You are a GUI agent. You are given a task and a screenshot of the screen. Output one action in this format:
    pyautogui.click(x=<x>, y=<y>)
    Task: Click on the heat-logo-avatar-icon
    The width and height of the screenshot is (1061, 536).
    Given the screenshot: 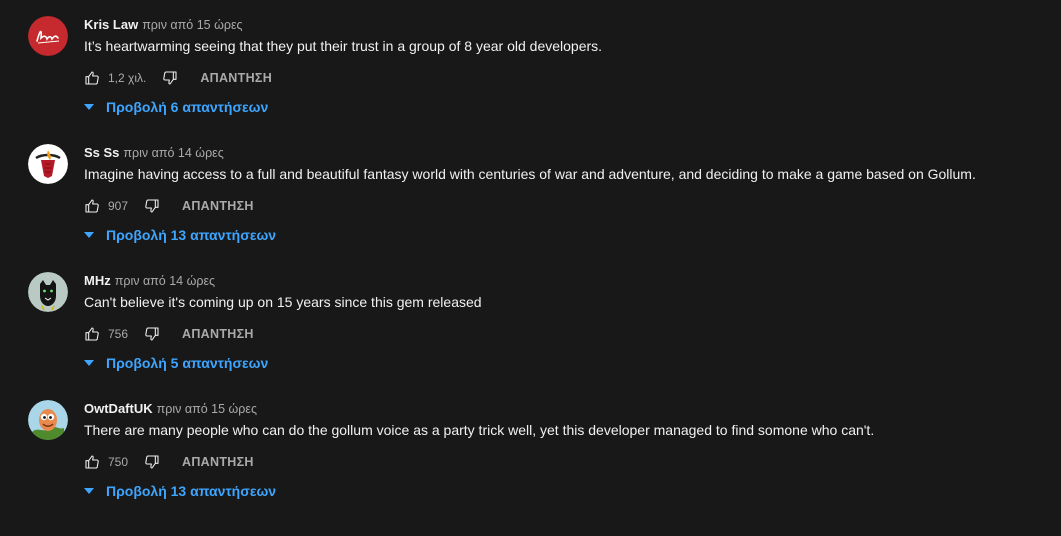 What is the action you would take?
    pyautogui.click(x=48, y=164)
    